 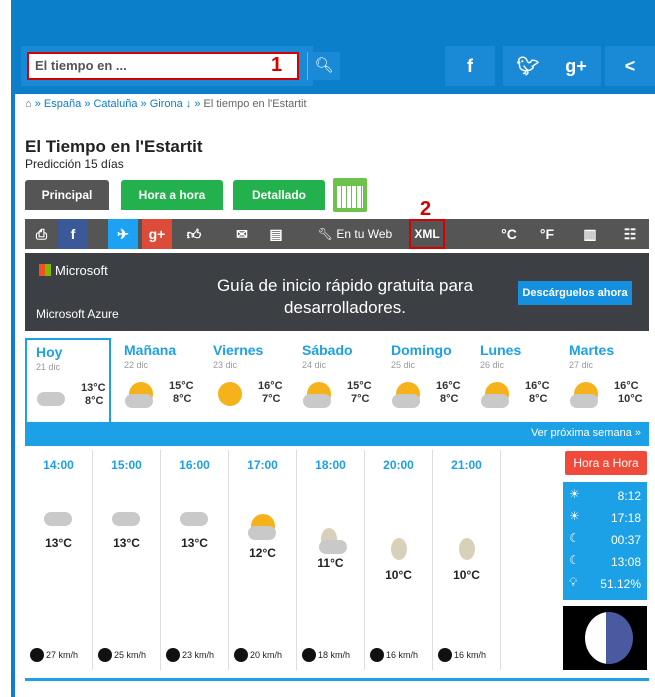 I want to click on moon-phase, so click(x=605, y=638).